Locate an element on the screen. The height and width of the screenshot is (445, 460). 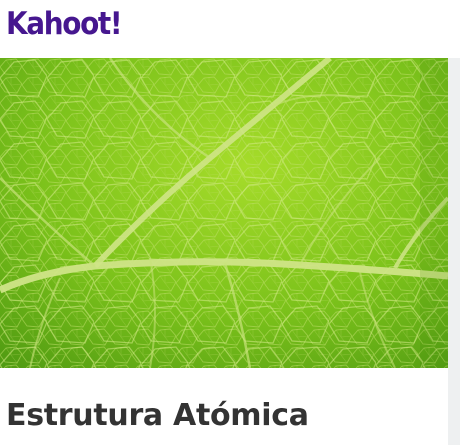
kahoot-title: Estrutura Atómica is located at coordinates (157, 415).